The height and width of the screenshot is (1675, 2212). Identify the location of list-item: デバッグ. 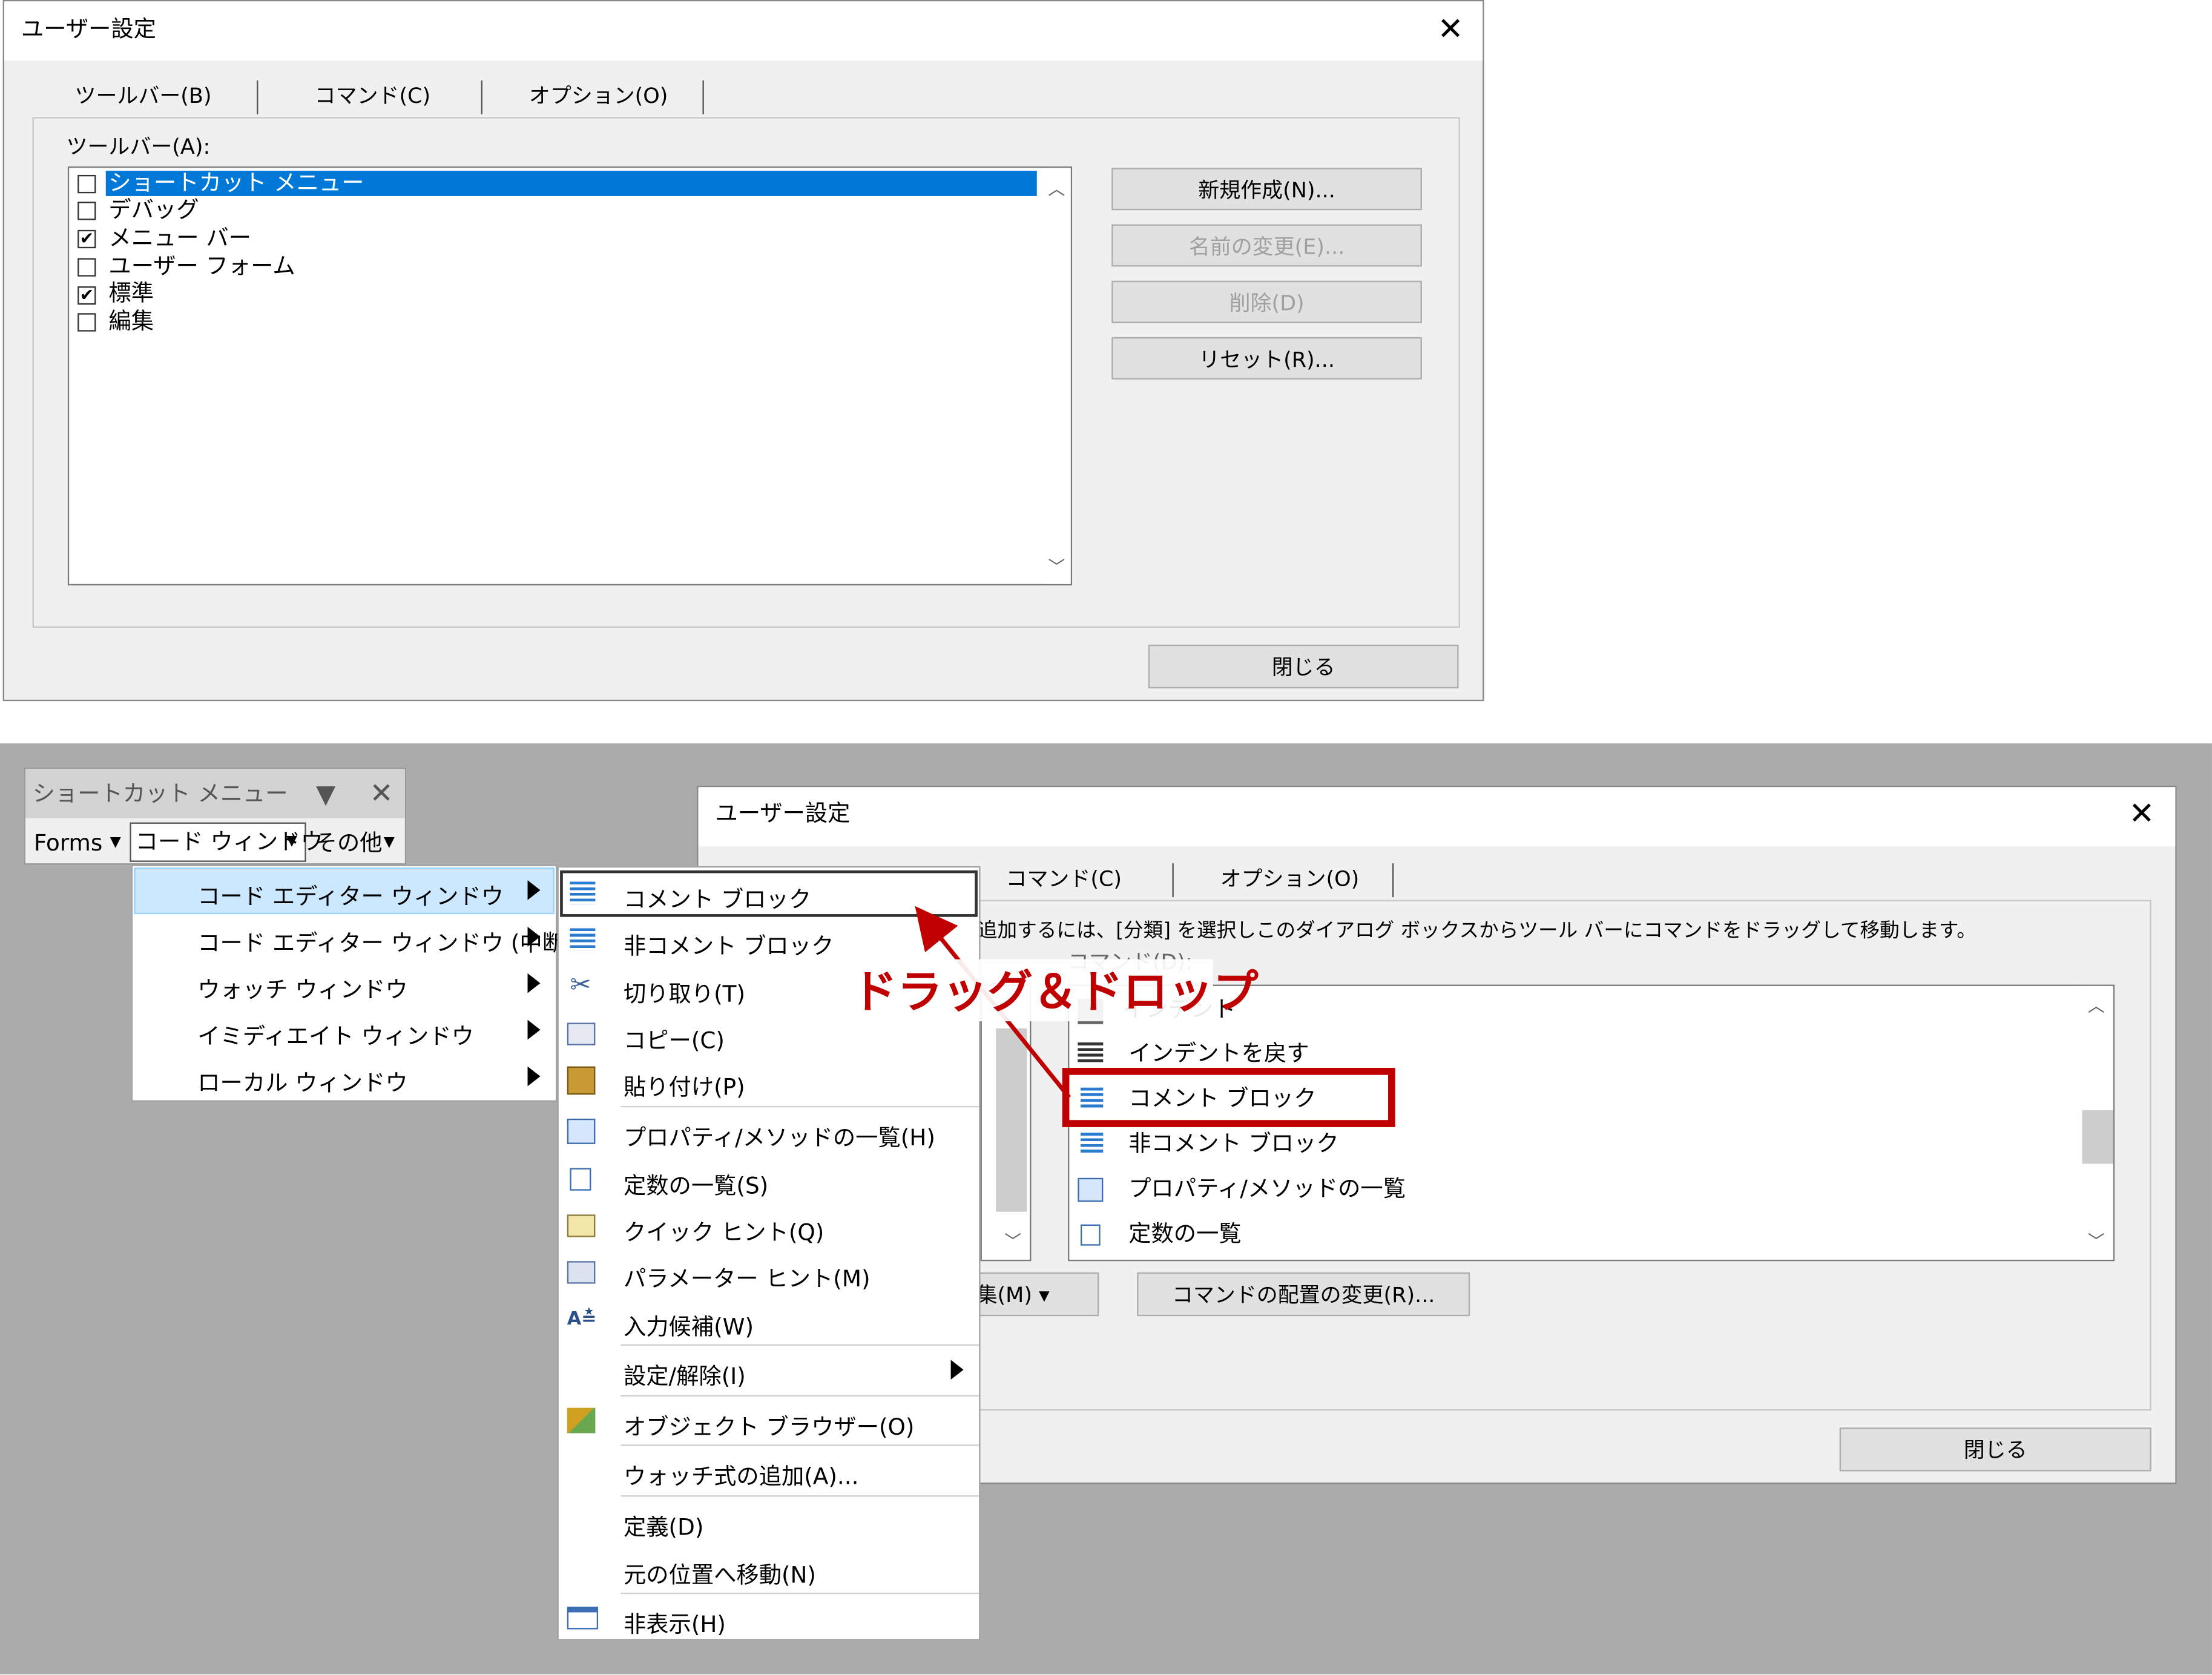
(153, 210).